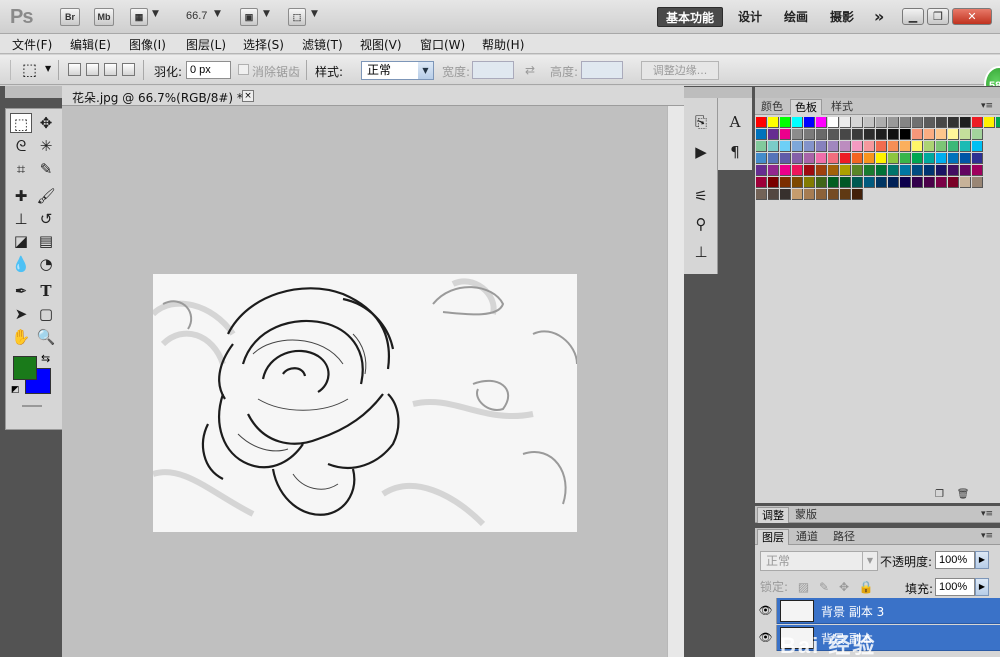 This screenshot has height=657, width=1000. Describe the element at coordinates (397, 70) in the screenshot. I see `style-select: 正常 ▼` at that location.